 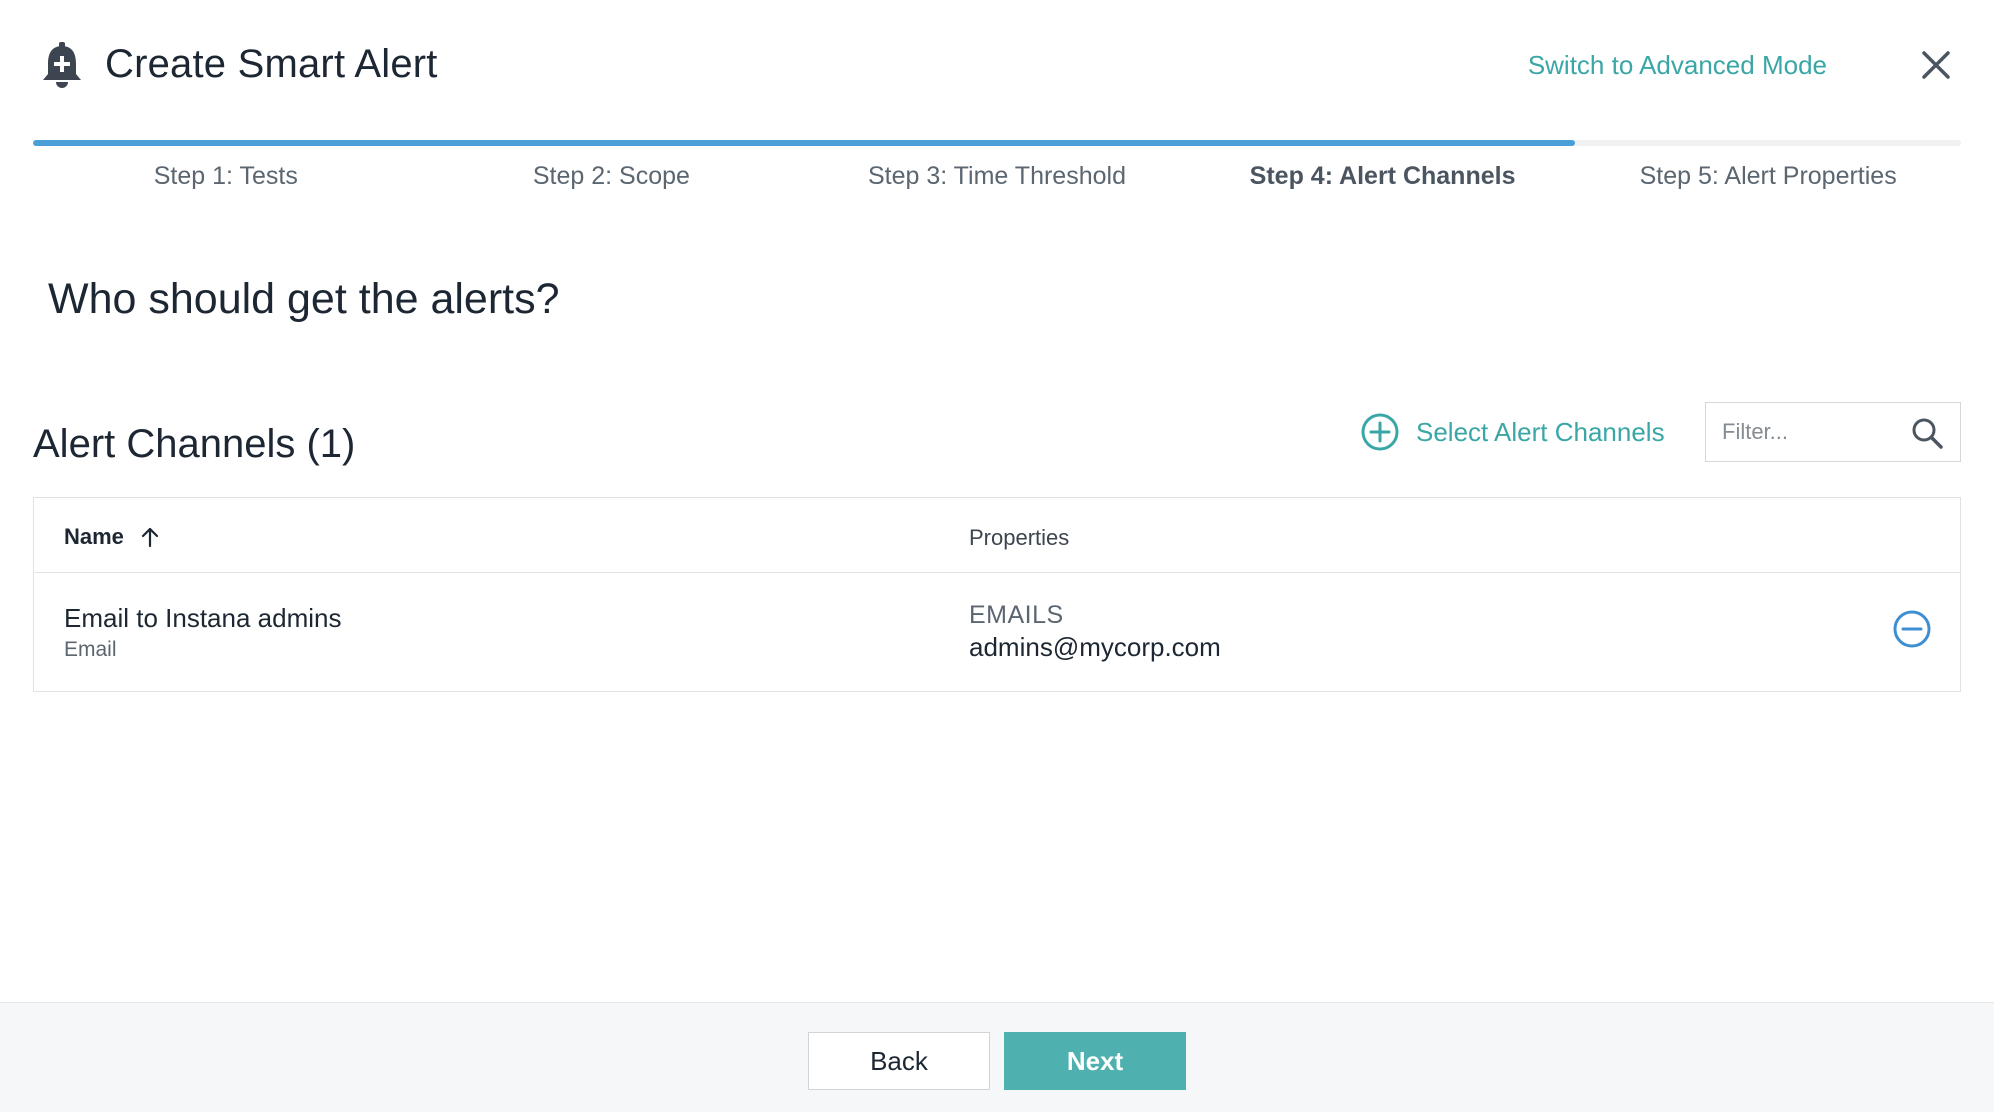 I want to click on page-title: Create Smart Alert, so click(x=271, y=64).